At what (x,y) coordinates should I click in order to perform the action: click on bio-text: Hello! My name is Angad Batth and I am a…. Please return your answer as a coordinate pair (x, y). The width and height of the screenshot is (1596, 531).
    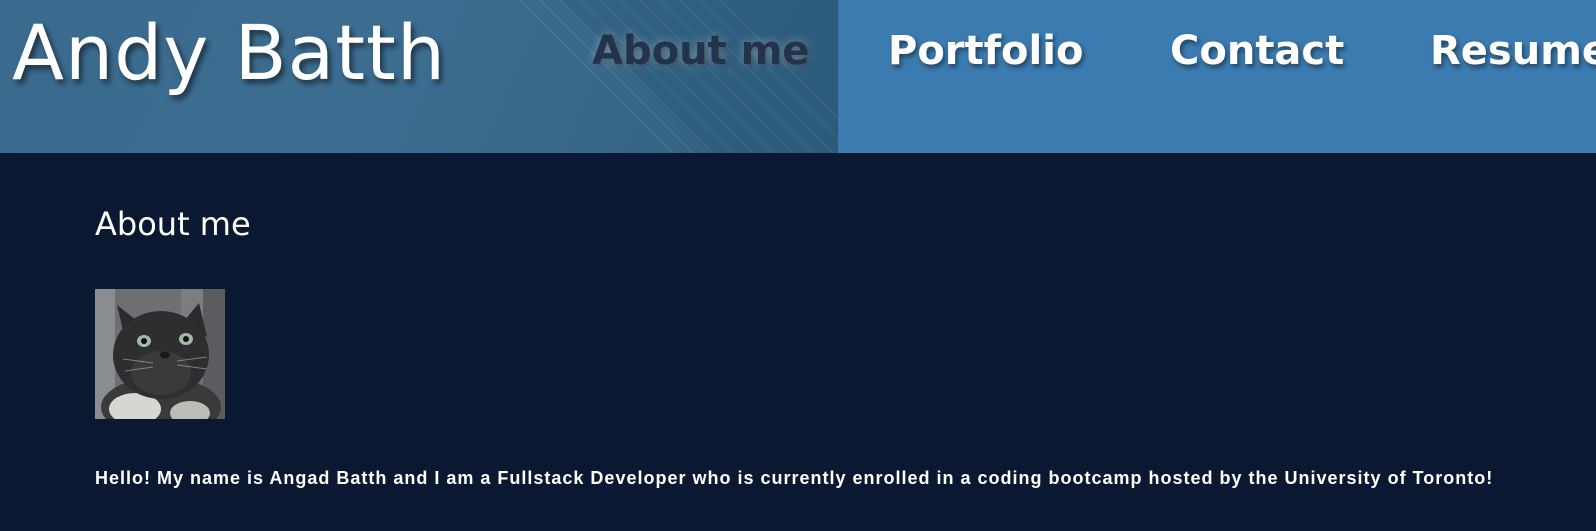
    Looking at the image, I should click on (794, 478).